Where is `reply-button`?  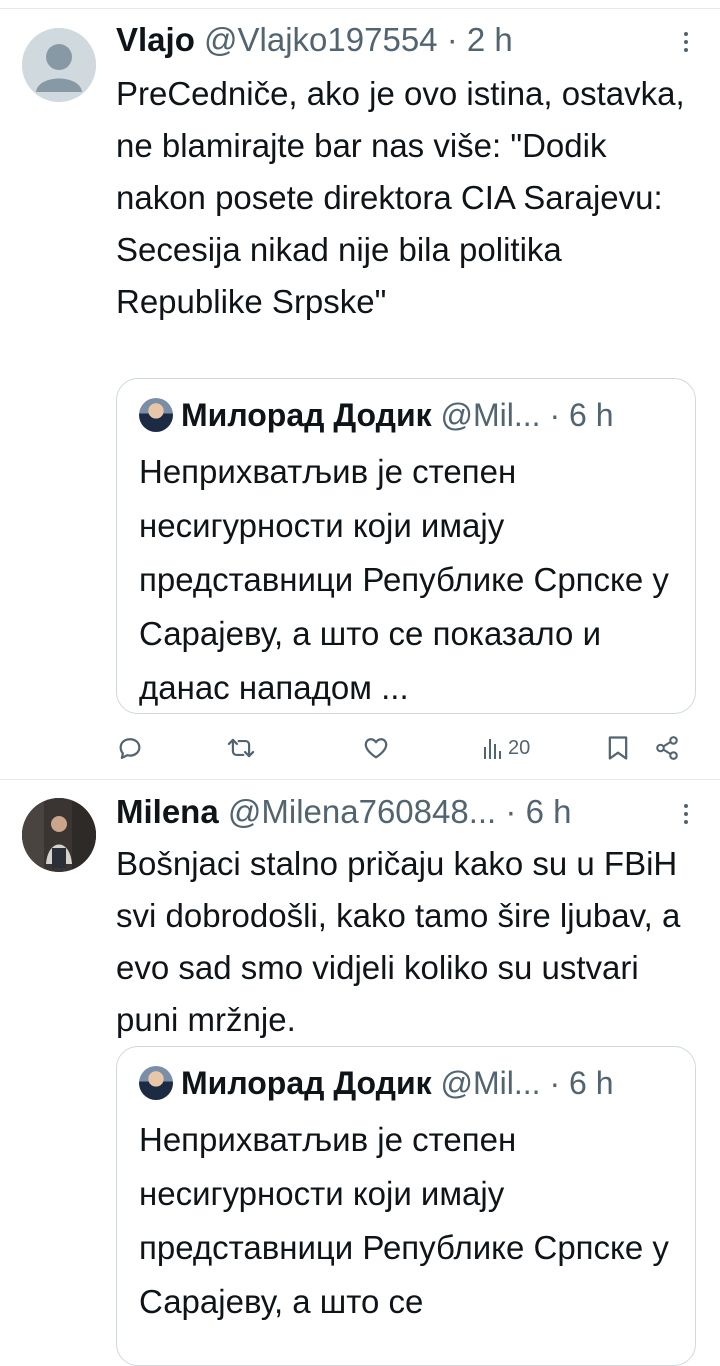 reply-button is located at coordinates (130, 748).